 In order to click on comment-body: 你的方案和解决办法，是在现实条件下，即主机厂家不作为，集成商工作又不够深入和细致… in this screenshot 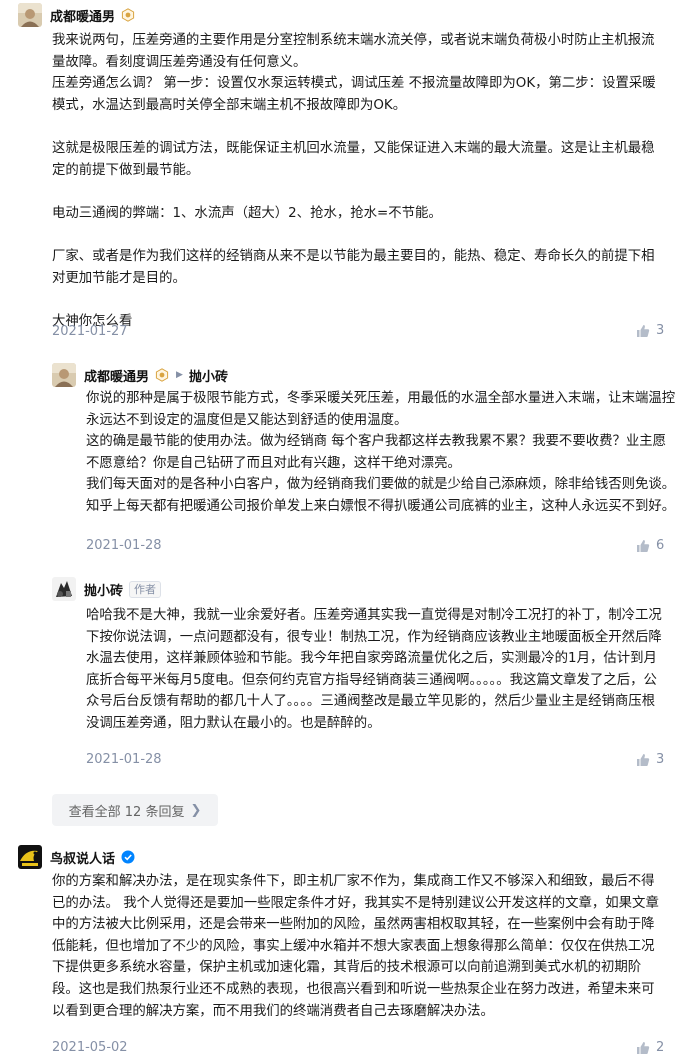, I will do `click(359, 946)`.